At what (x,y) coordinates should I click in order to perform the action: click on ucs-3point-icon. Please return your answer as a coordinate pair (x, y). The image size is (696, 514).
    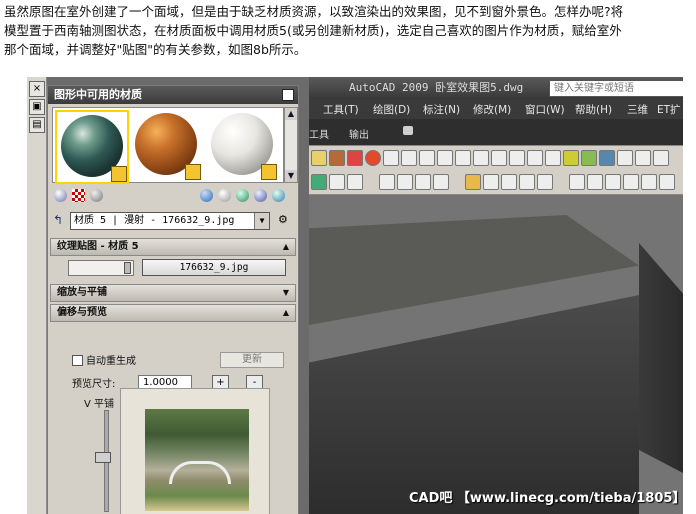
    Looking at the image, I should click on (649, 182).